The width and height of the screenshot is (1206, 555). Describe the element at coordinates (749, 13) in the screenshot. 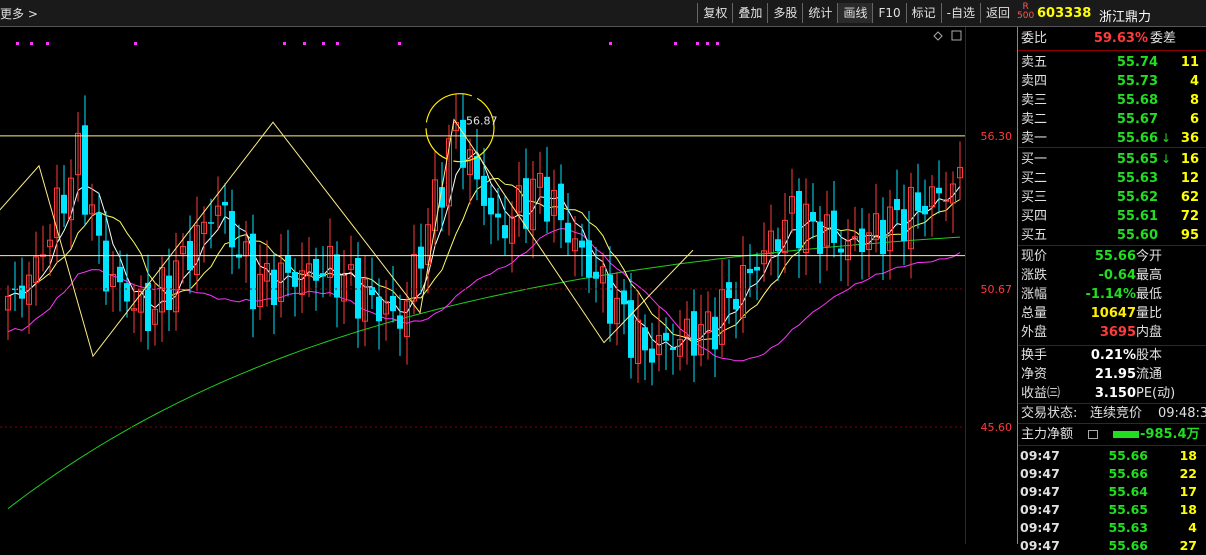

I see `overlay-button: 叠加` at that location.